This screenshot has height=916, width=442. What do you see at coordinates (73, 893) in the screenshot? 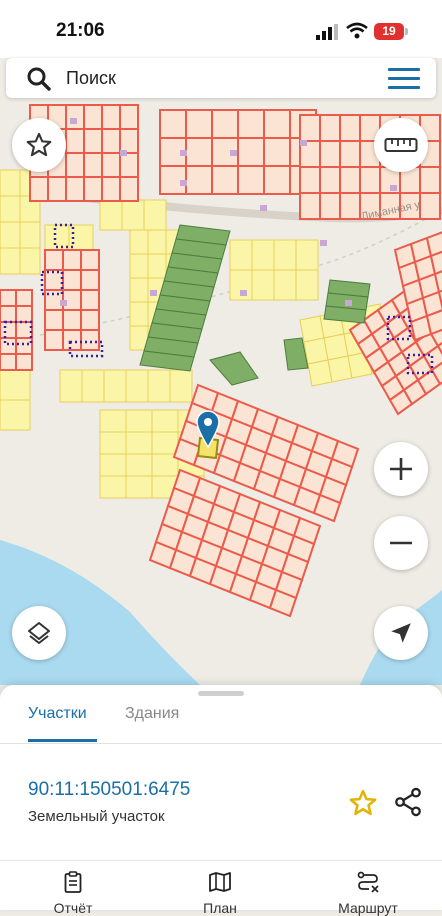
I see `nav-report: Отчёт` at bounding box center [73, 893].